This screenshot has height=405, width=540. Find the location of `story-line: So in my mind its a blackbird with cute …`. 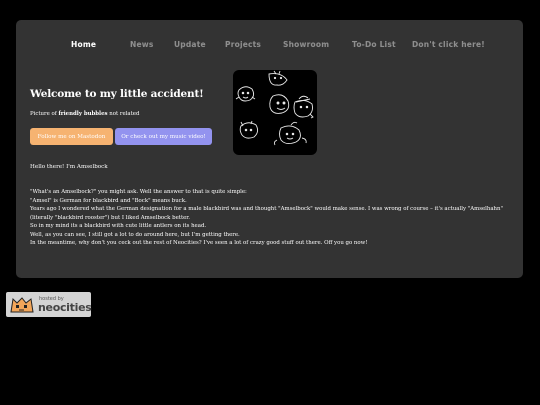

story-line: So in my mind its a blackbird with cute … is located at coordinates (118, 226).